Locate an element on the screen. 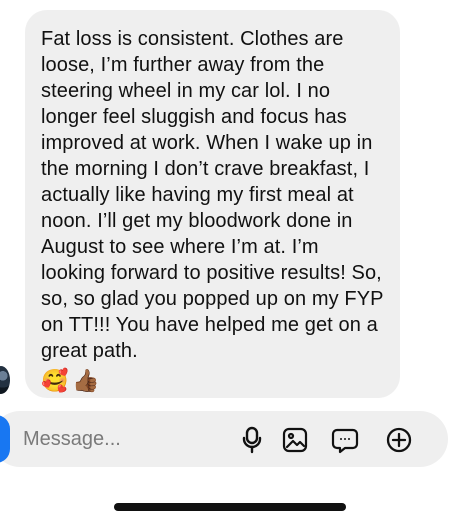 The width and height of the screenshot is (459, 522). voice-message-button is located at coordinates (252, 440).